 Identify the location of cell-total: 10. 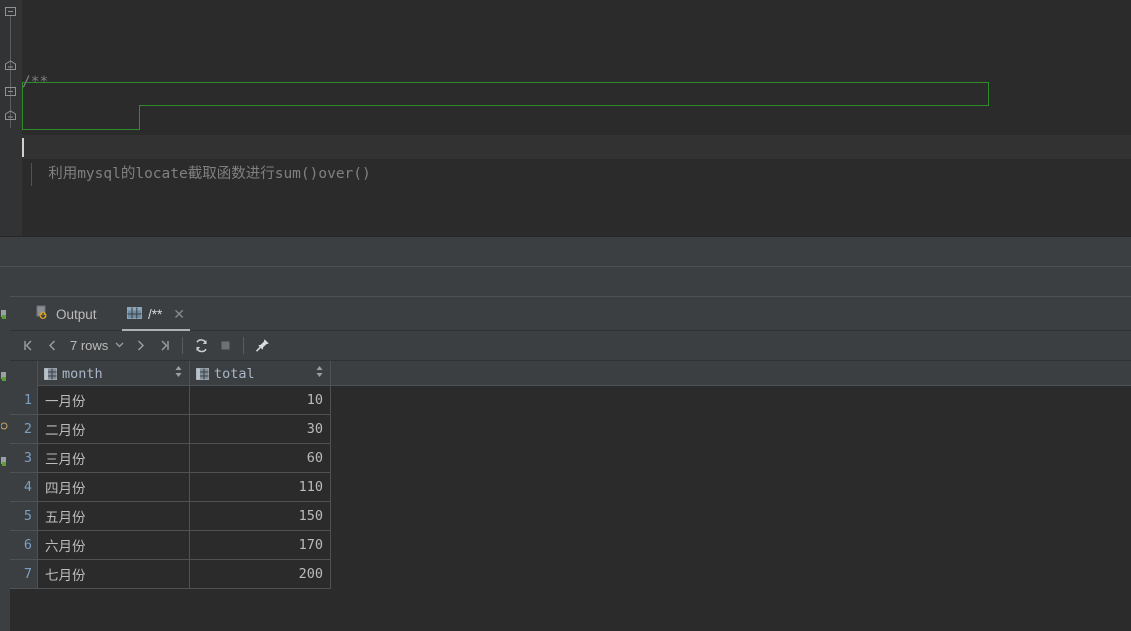
(260, 400).